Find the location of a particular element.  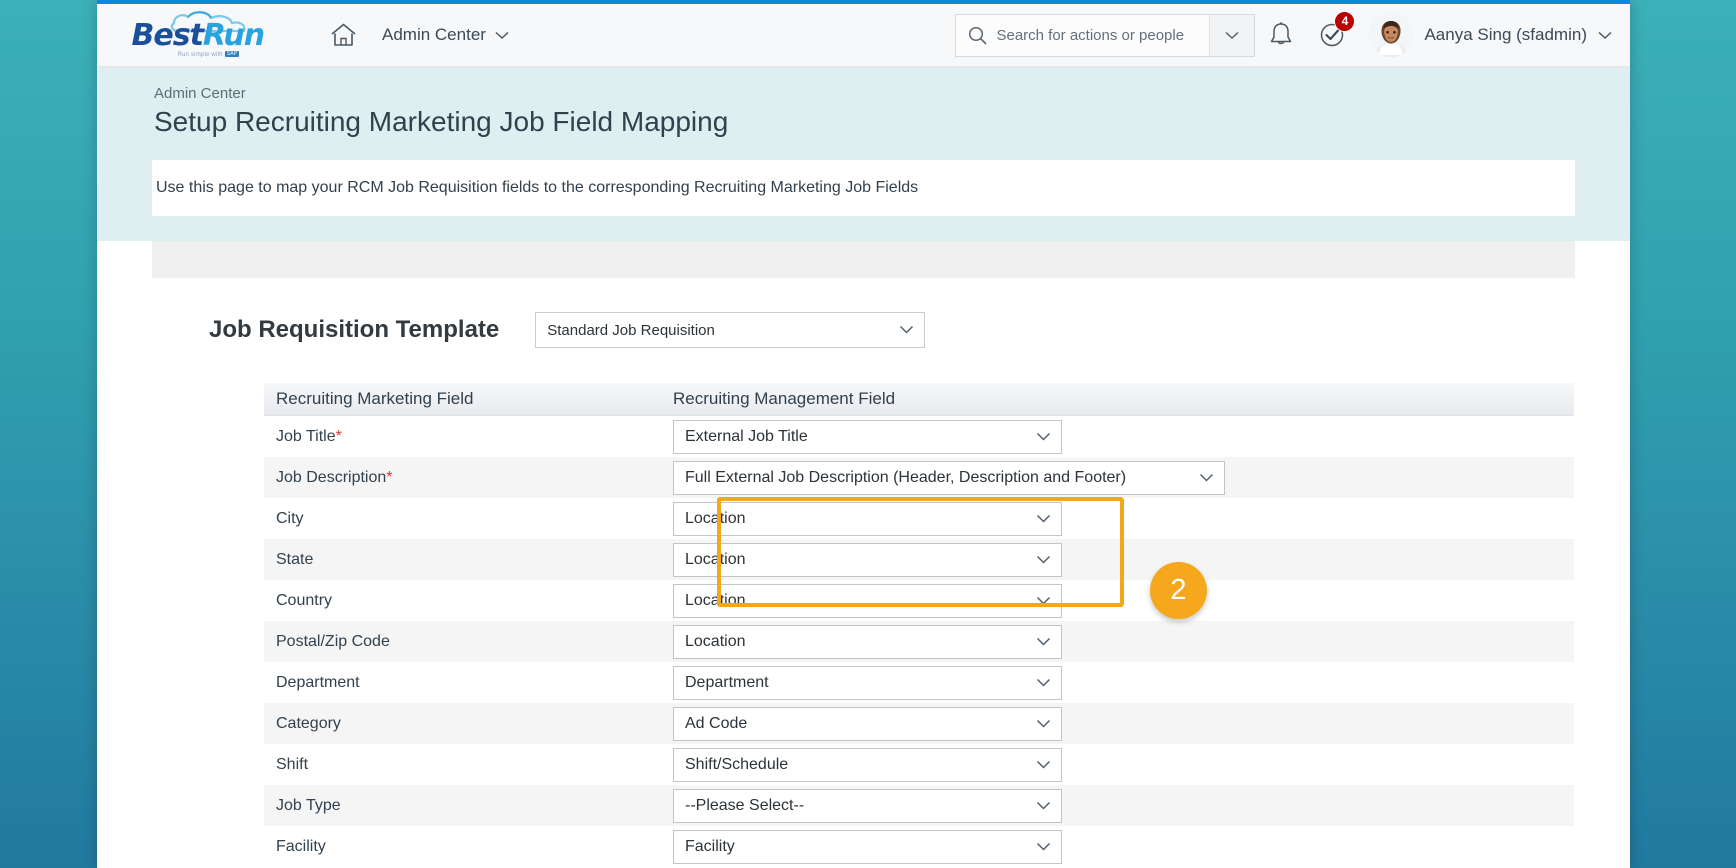

notifications-button is located at coordinates (1281, 35).